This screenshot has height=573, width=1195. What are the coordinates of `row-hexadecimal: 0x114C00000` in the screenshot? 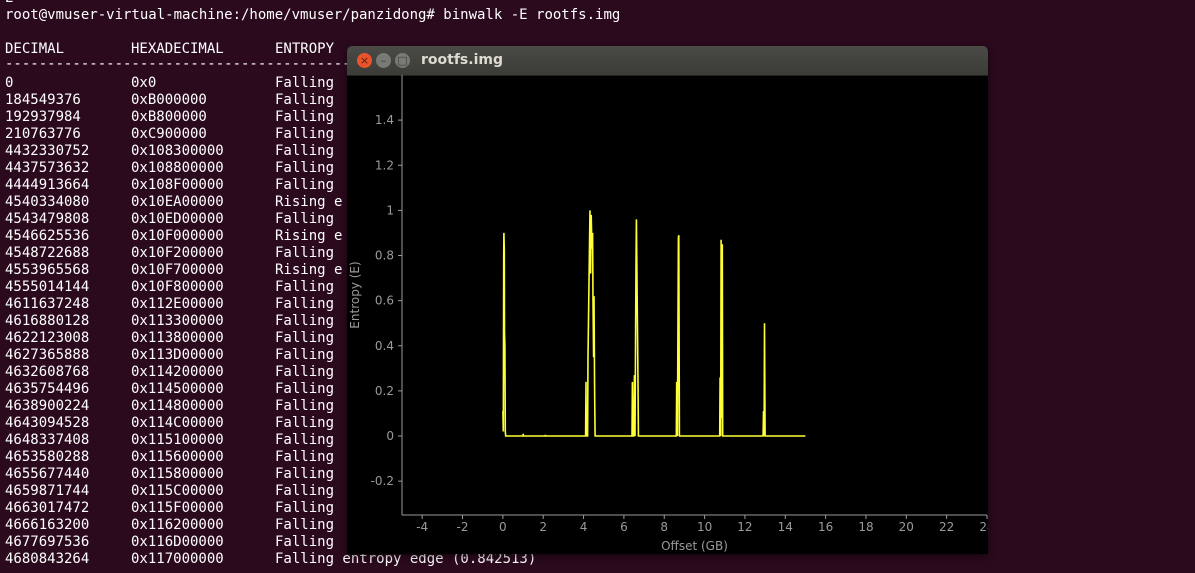 It's located at (177, 423).